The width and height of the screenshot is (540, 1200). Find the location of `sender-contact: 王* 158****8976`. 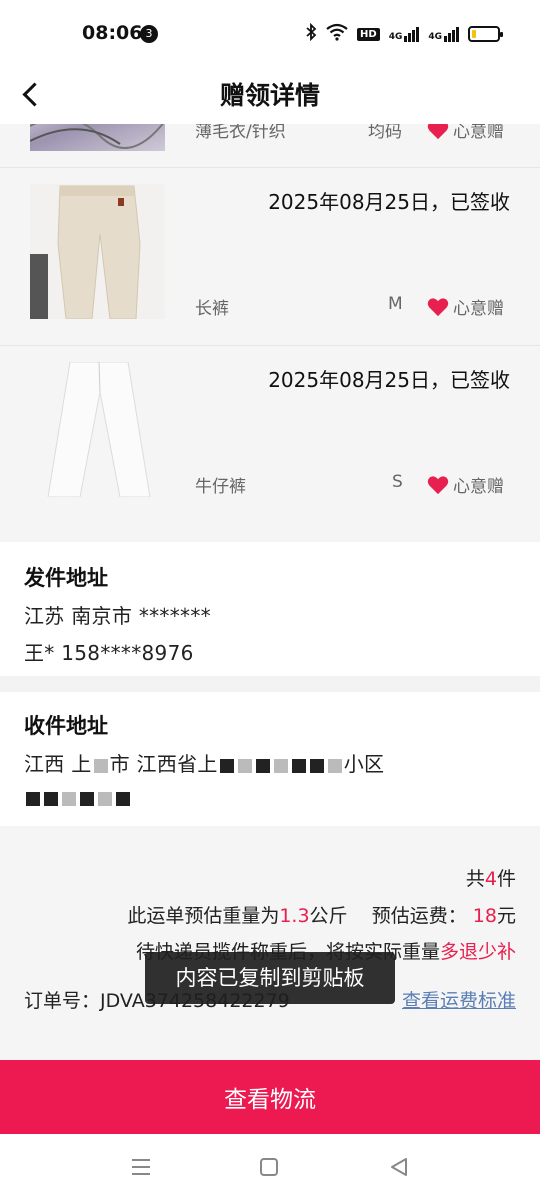

sender-contact: 王* 158****8976 is located at coordinates (109, 653).